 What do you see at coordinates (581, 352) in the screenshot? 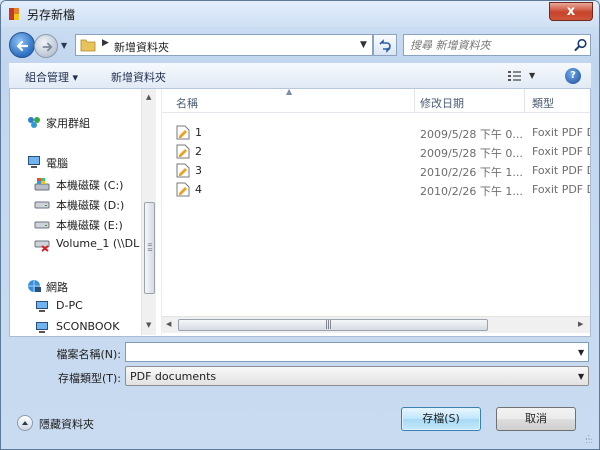
I see `filename-dropdown-icon: ▼` at bounding box center [581, 352].